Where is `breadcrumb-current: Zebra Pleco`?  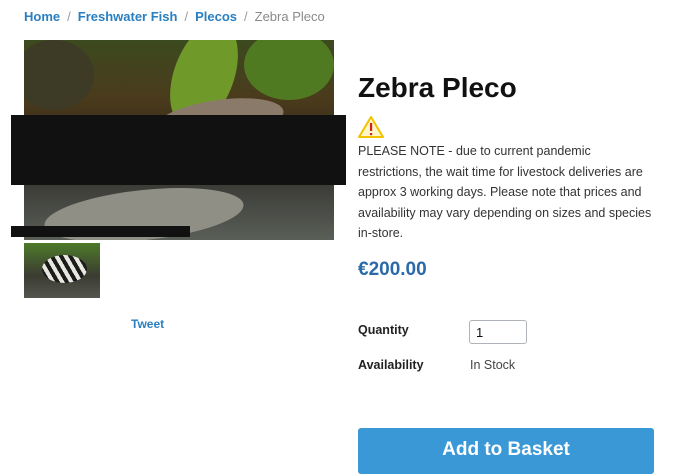
breadcrumb-current: Zebra Pleco is located at coordinates (289, 16).